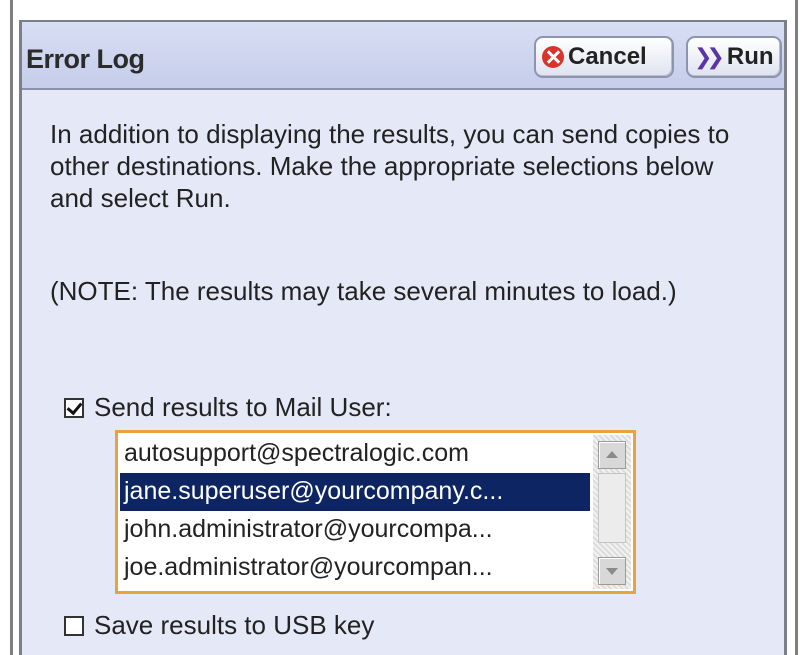 The width and height of the screenshot is (802, 655). I want to click on send-mail-checkbox, so click(74, 407).